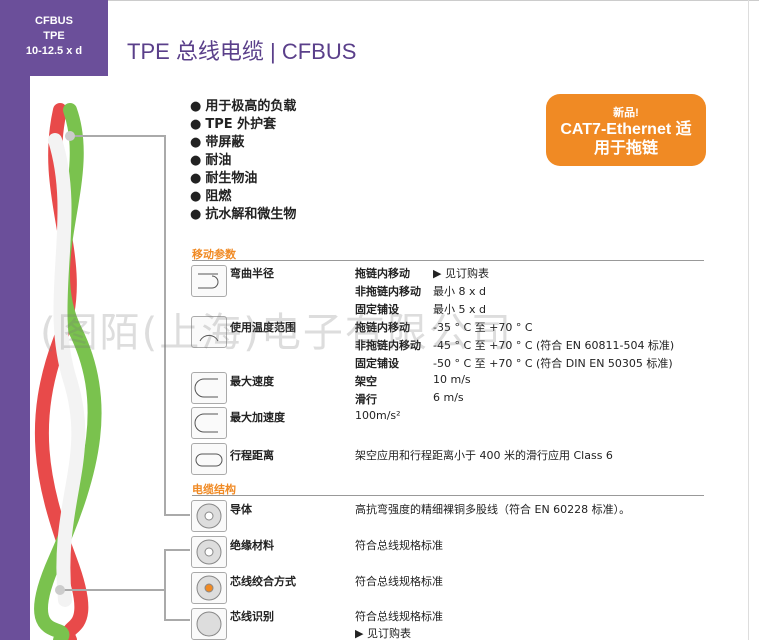 This screenshot has width=759, height=643. What do you see at coordinates (625, 148) in the screenshot?
I see `callout-line2: 用于拖链` at bounding box center [625, 148].